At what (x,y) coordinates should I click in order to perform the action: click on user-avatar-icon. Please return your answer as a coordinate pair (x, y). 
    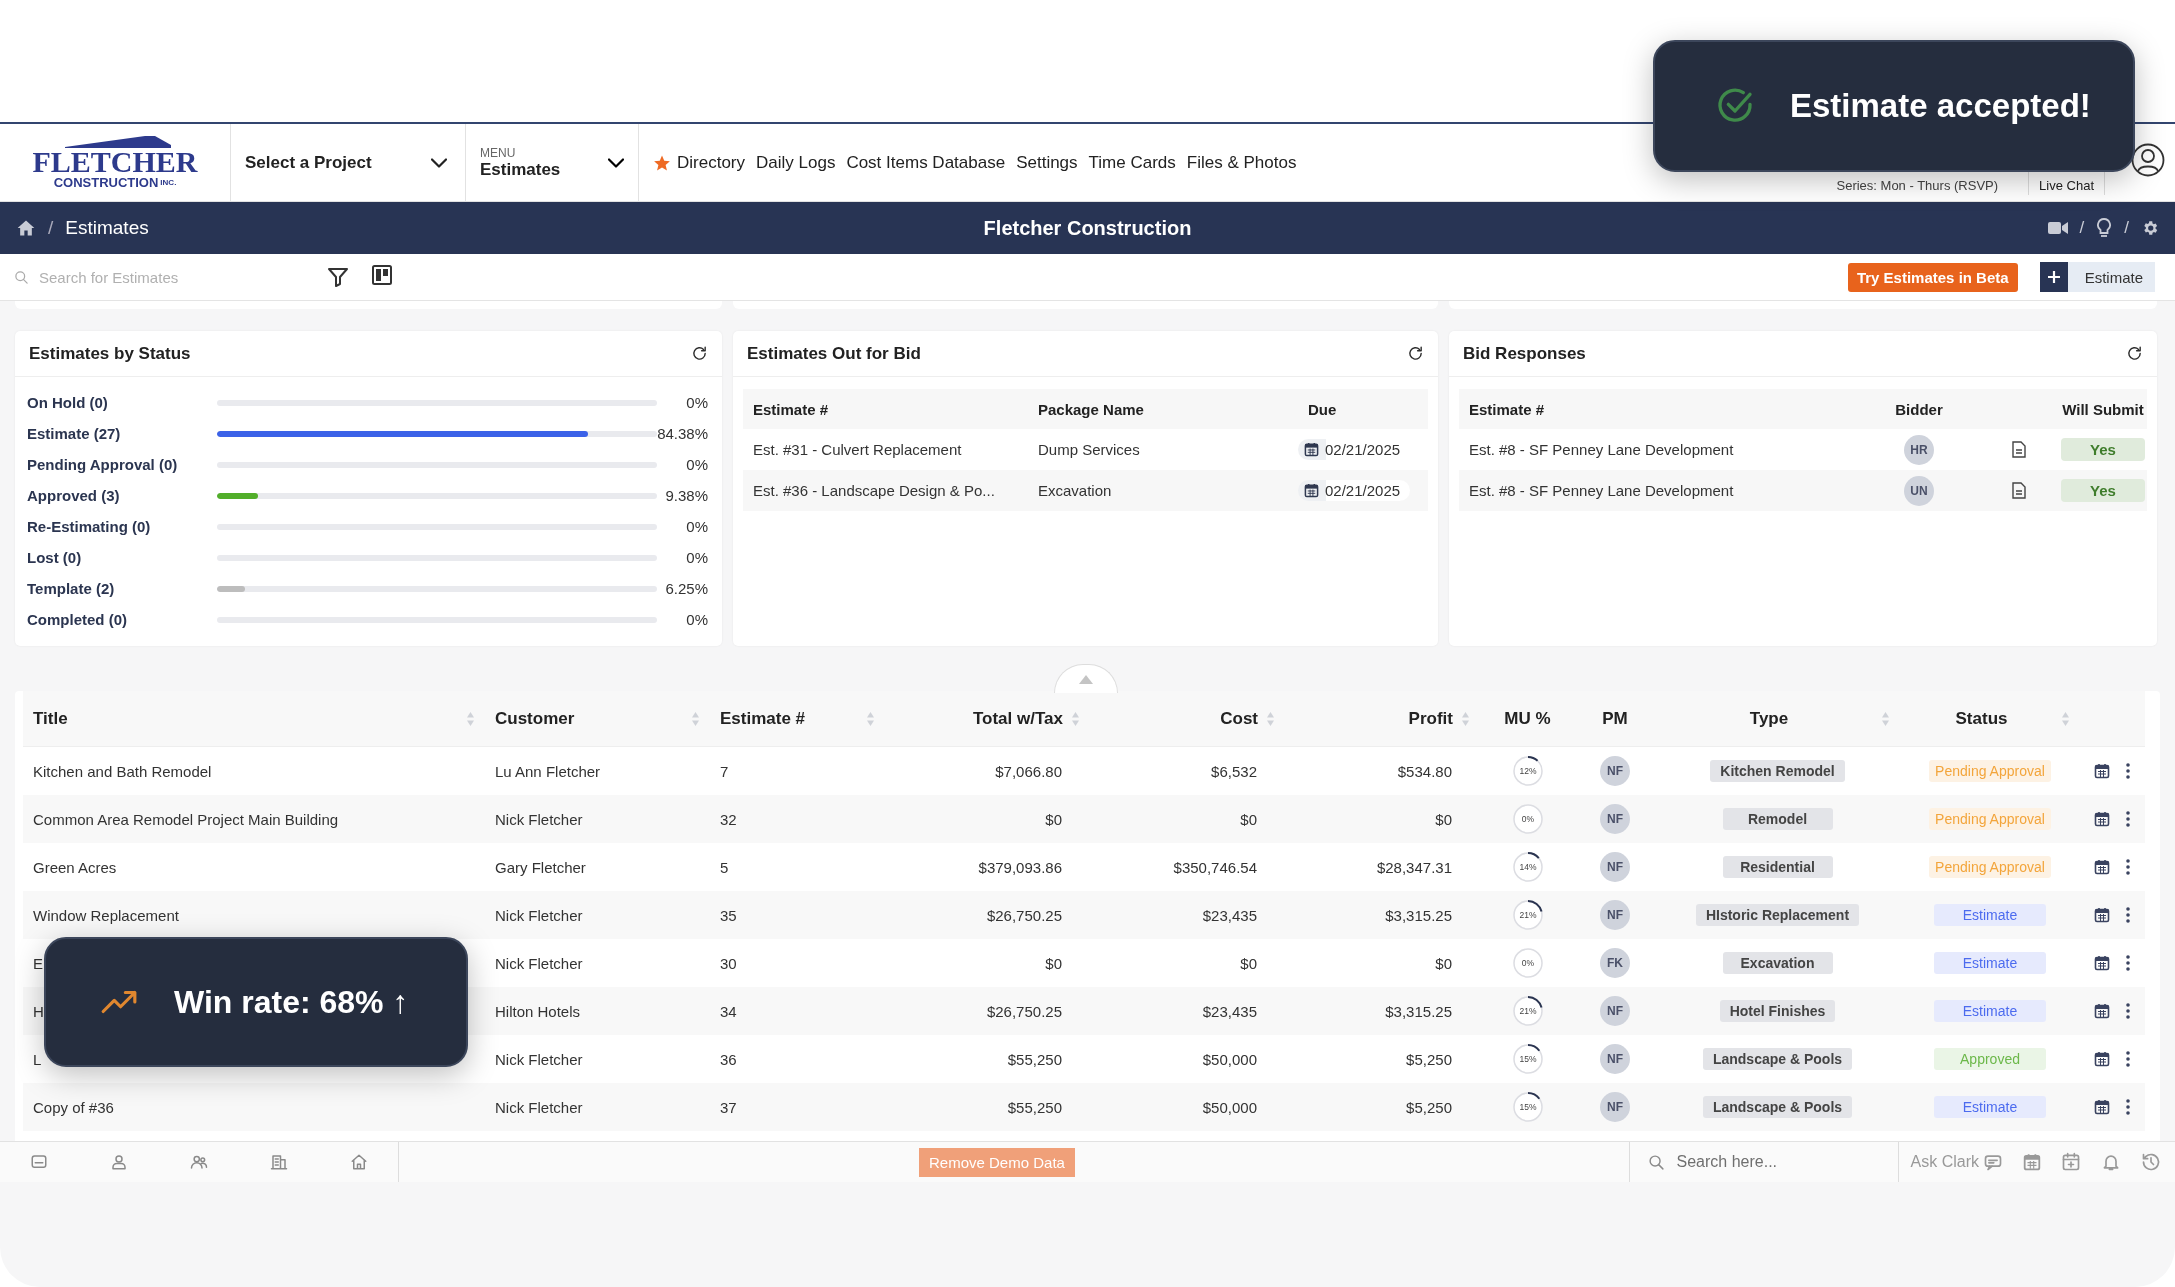
    Looking at the image, I should click on (2148, 160).